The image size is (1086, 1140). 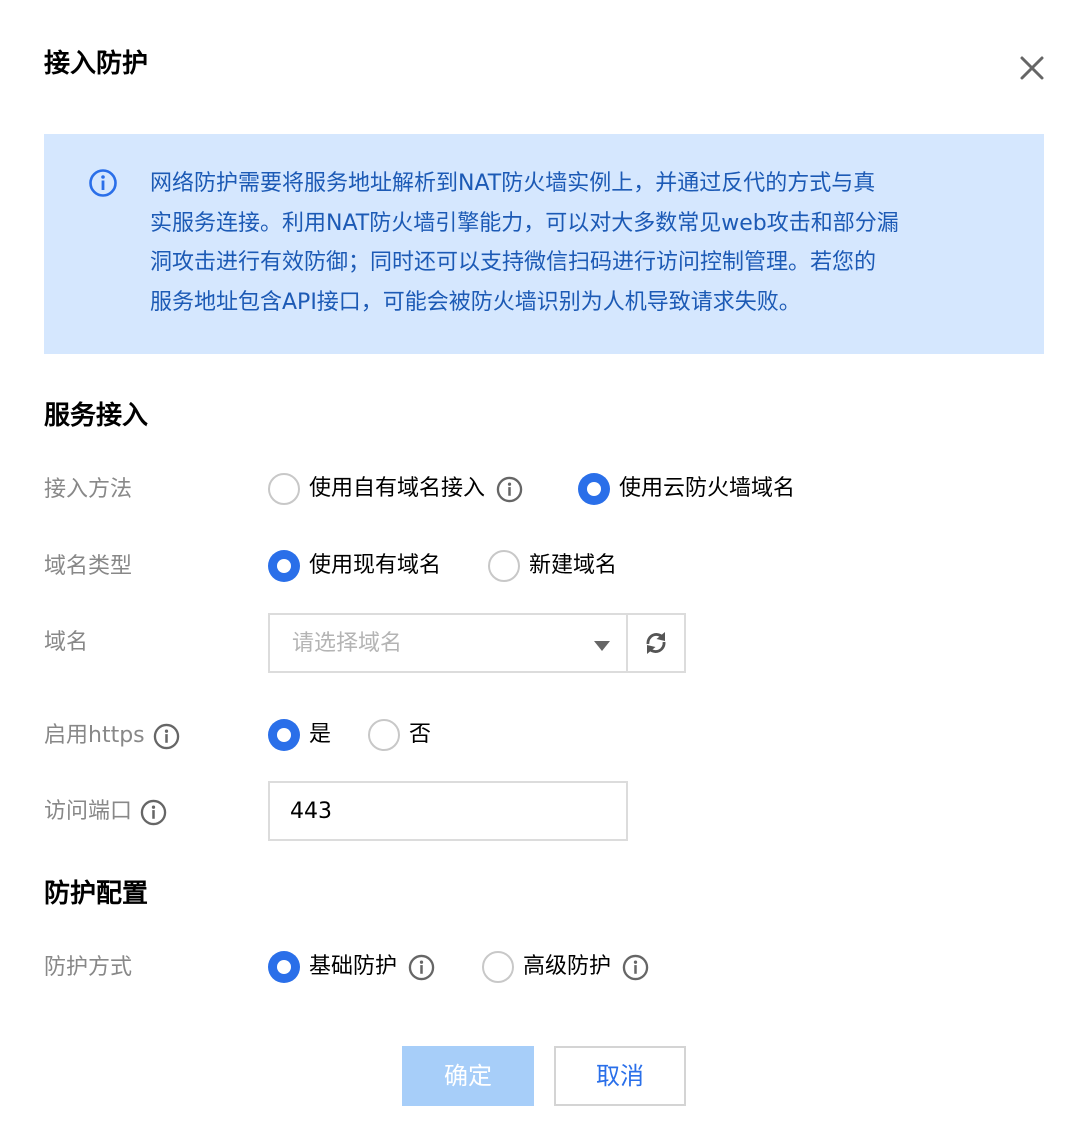 What do you see at coordinates (94, 735) in the screenshot?
I see `https-label-text: 启用https` at bounding box center [94, 735].